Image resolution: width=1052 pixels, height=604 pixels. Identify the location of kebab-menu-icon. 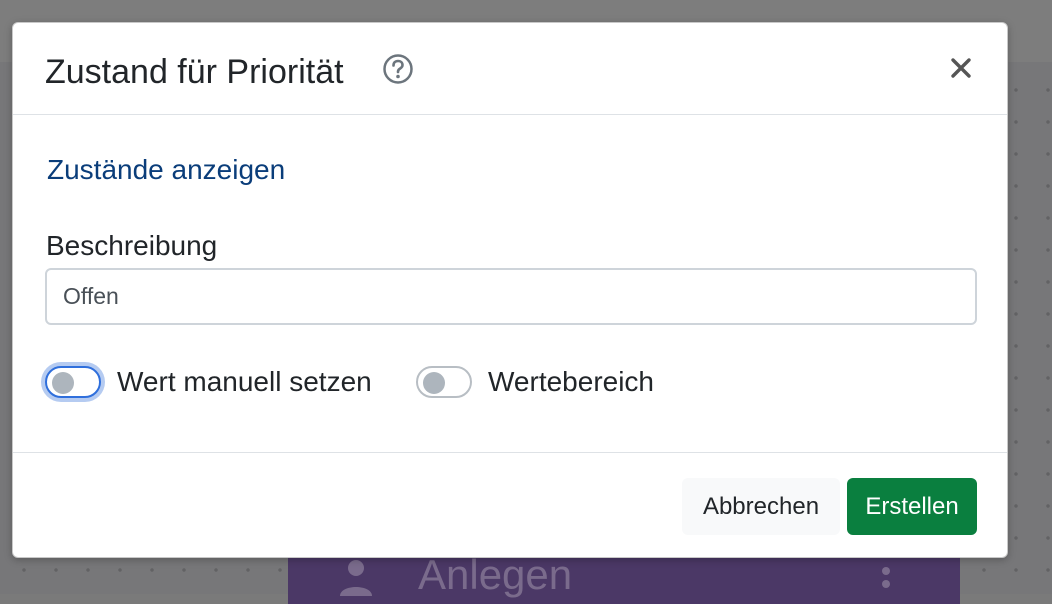
(886, 577).